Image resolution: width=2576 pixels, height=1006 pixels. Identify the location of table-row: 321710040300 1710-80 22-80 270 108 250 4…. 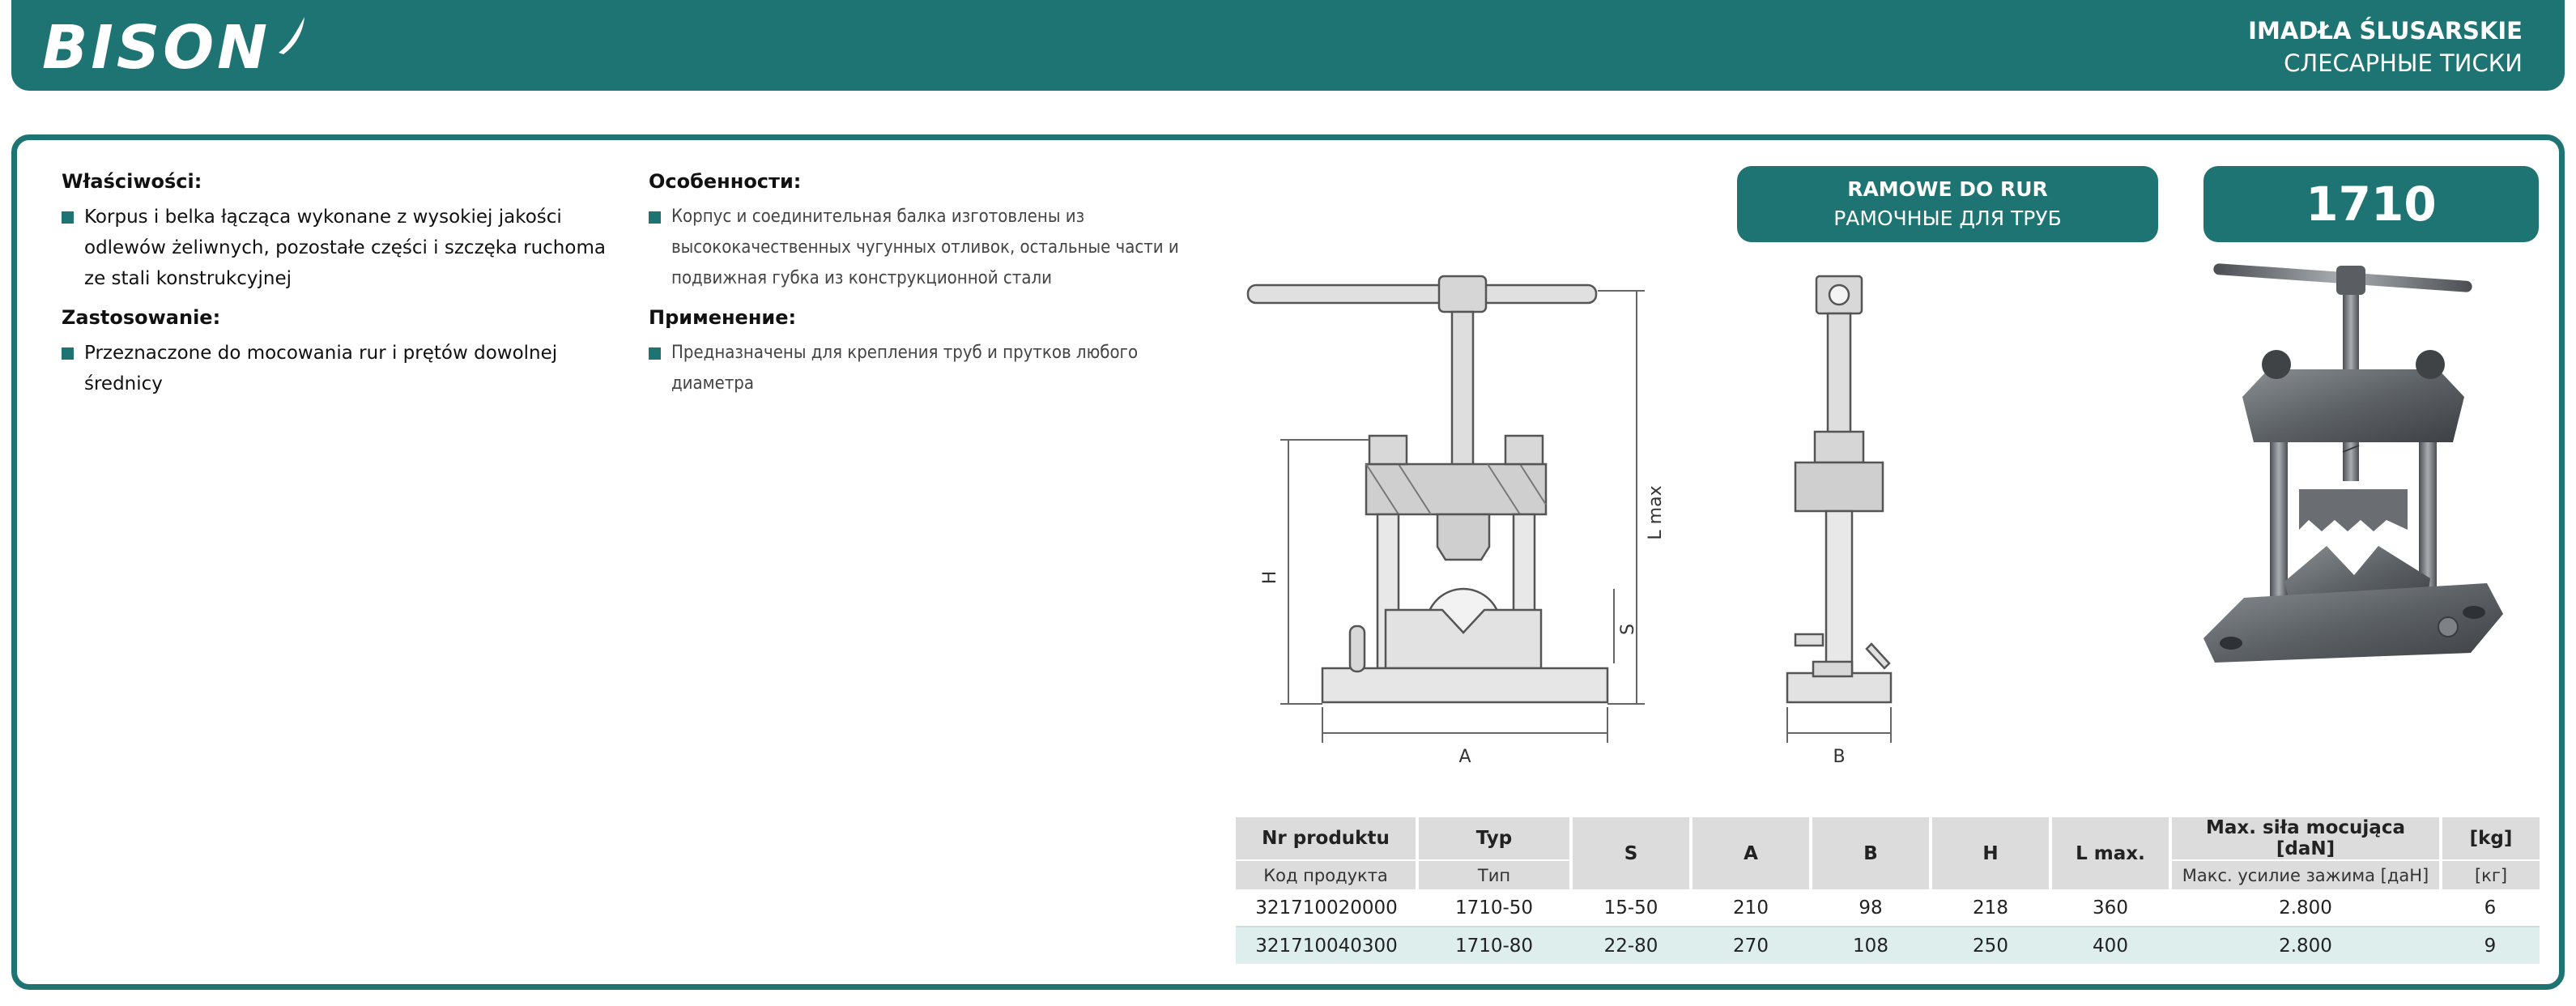
(1888, 945).